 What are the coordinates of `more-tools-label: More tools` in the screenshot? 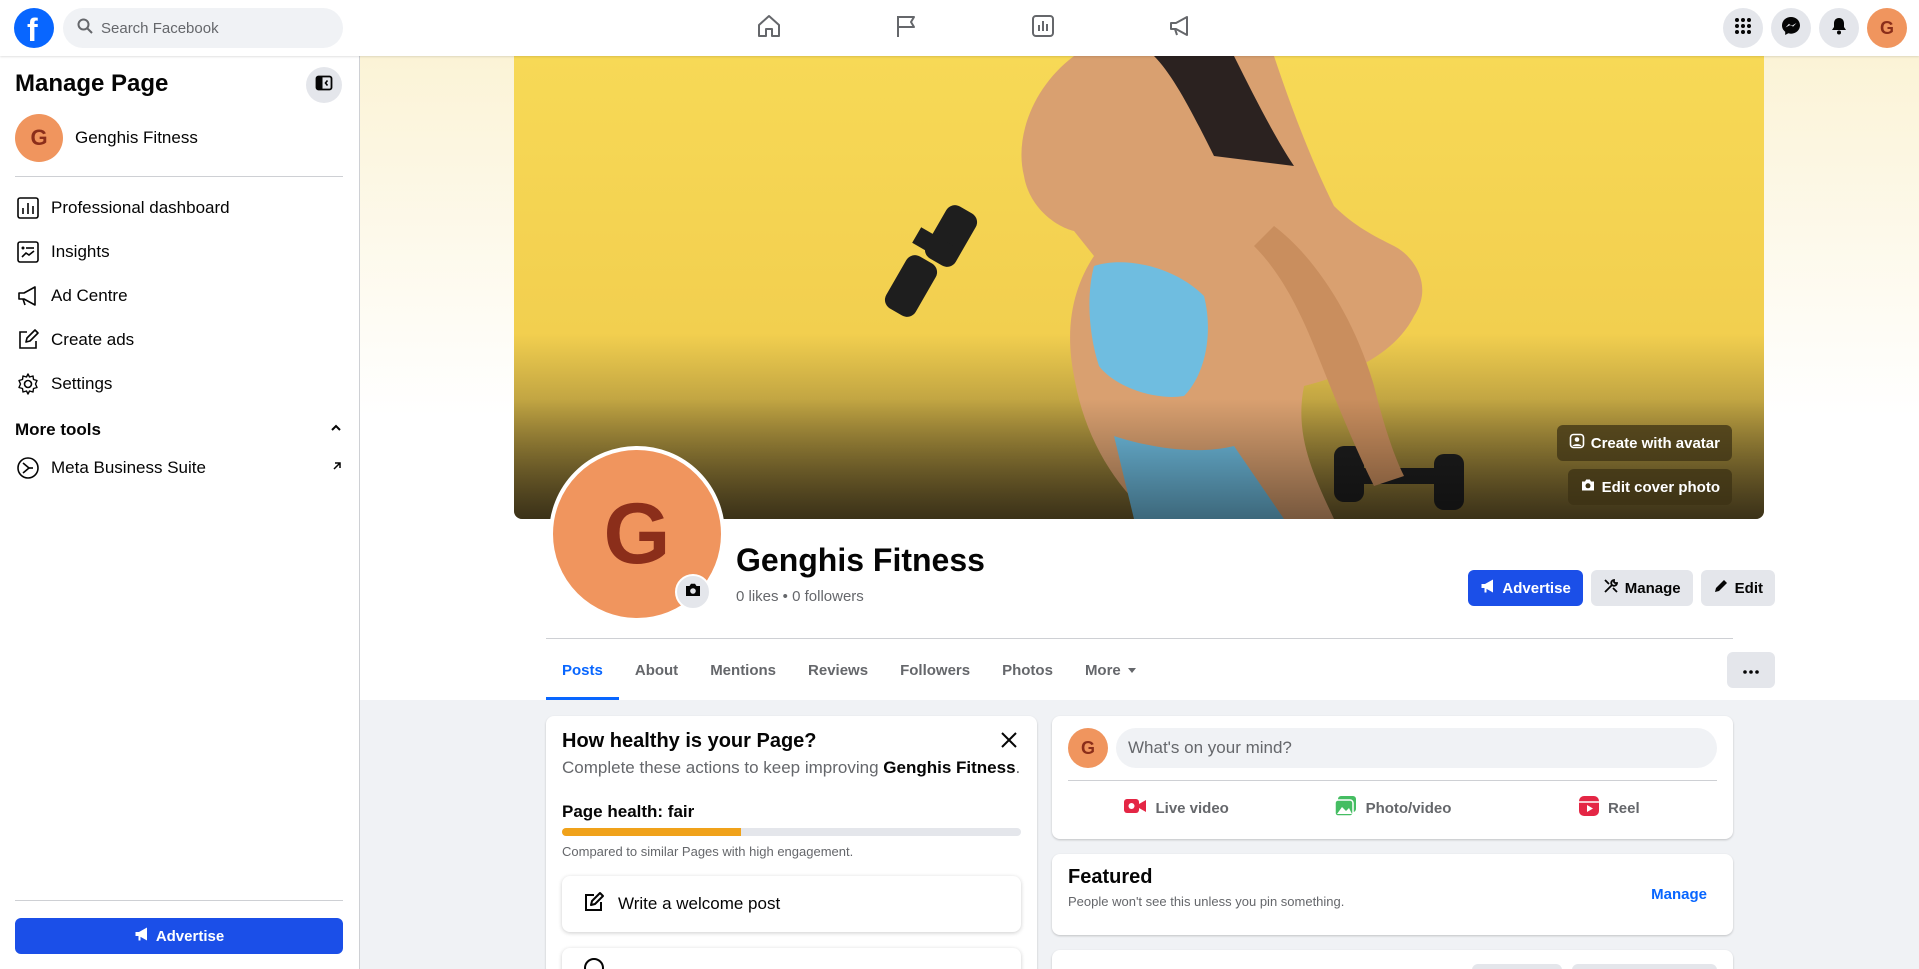 It's located at (58, 429).